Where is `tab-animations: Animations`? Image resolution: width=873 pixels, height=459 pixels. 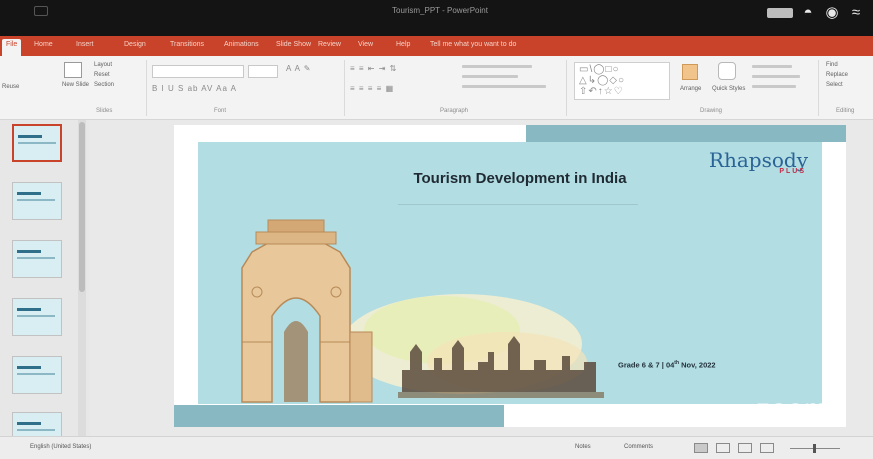
tab-animations: Animations is located at coordinates (241, 44).